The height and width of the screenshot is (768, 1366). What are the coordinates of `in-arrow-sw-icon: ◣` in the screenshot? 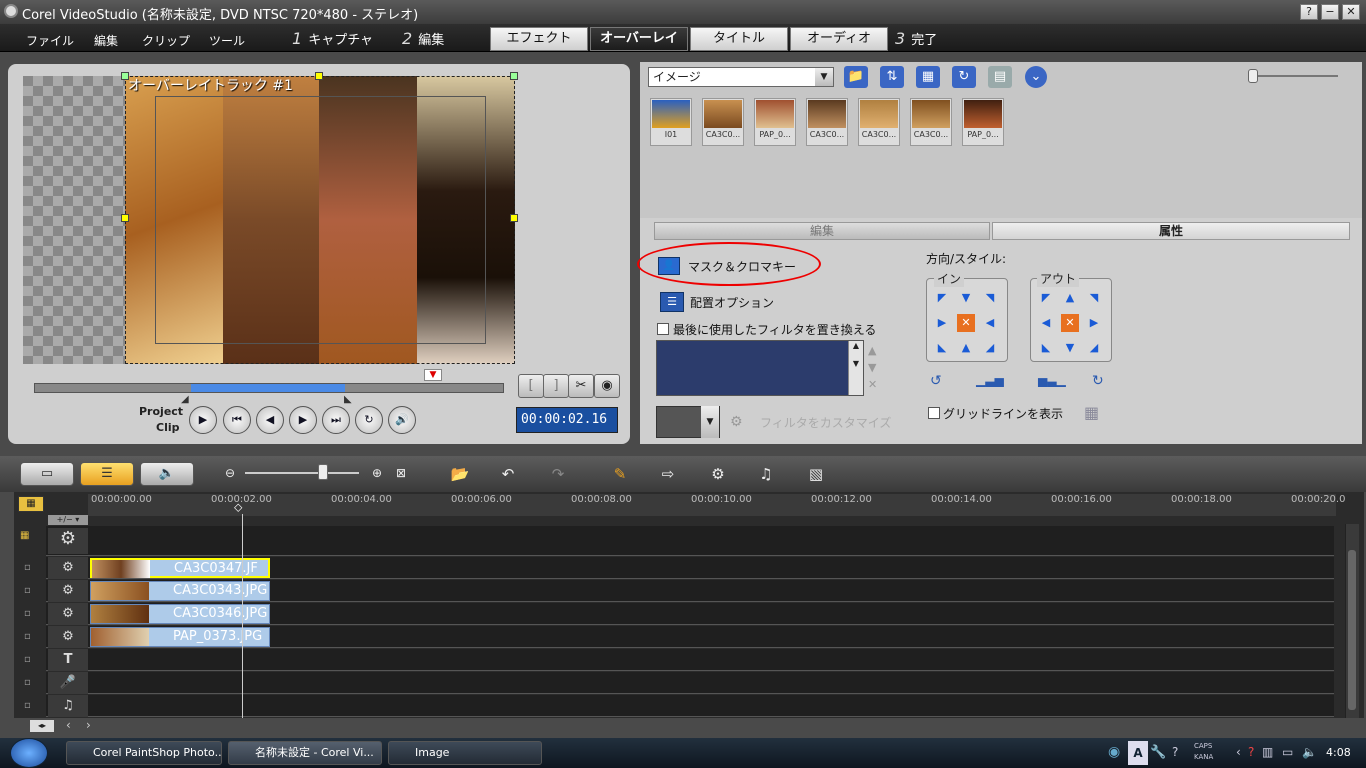 It's located at (942, 348).